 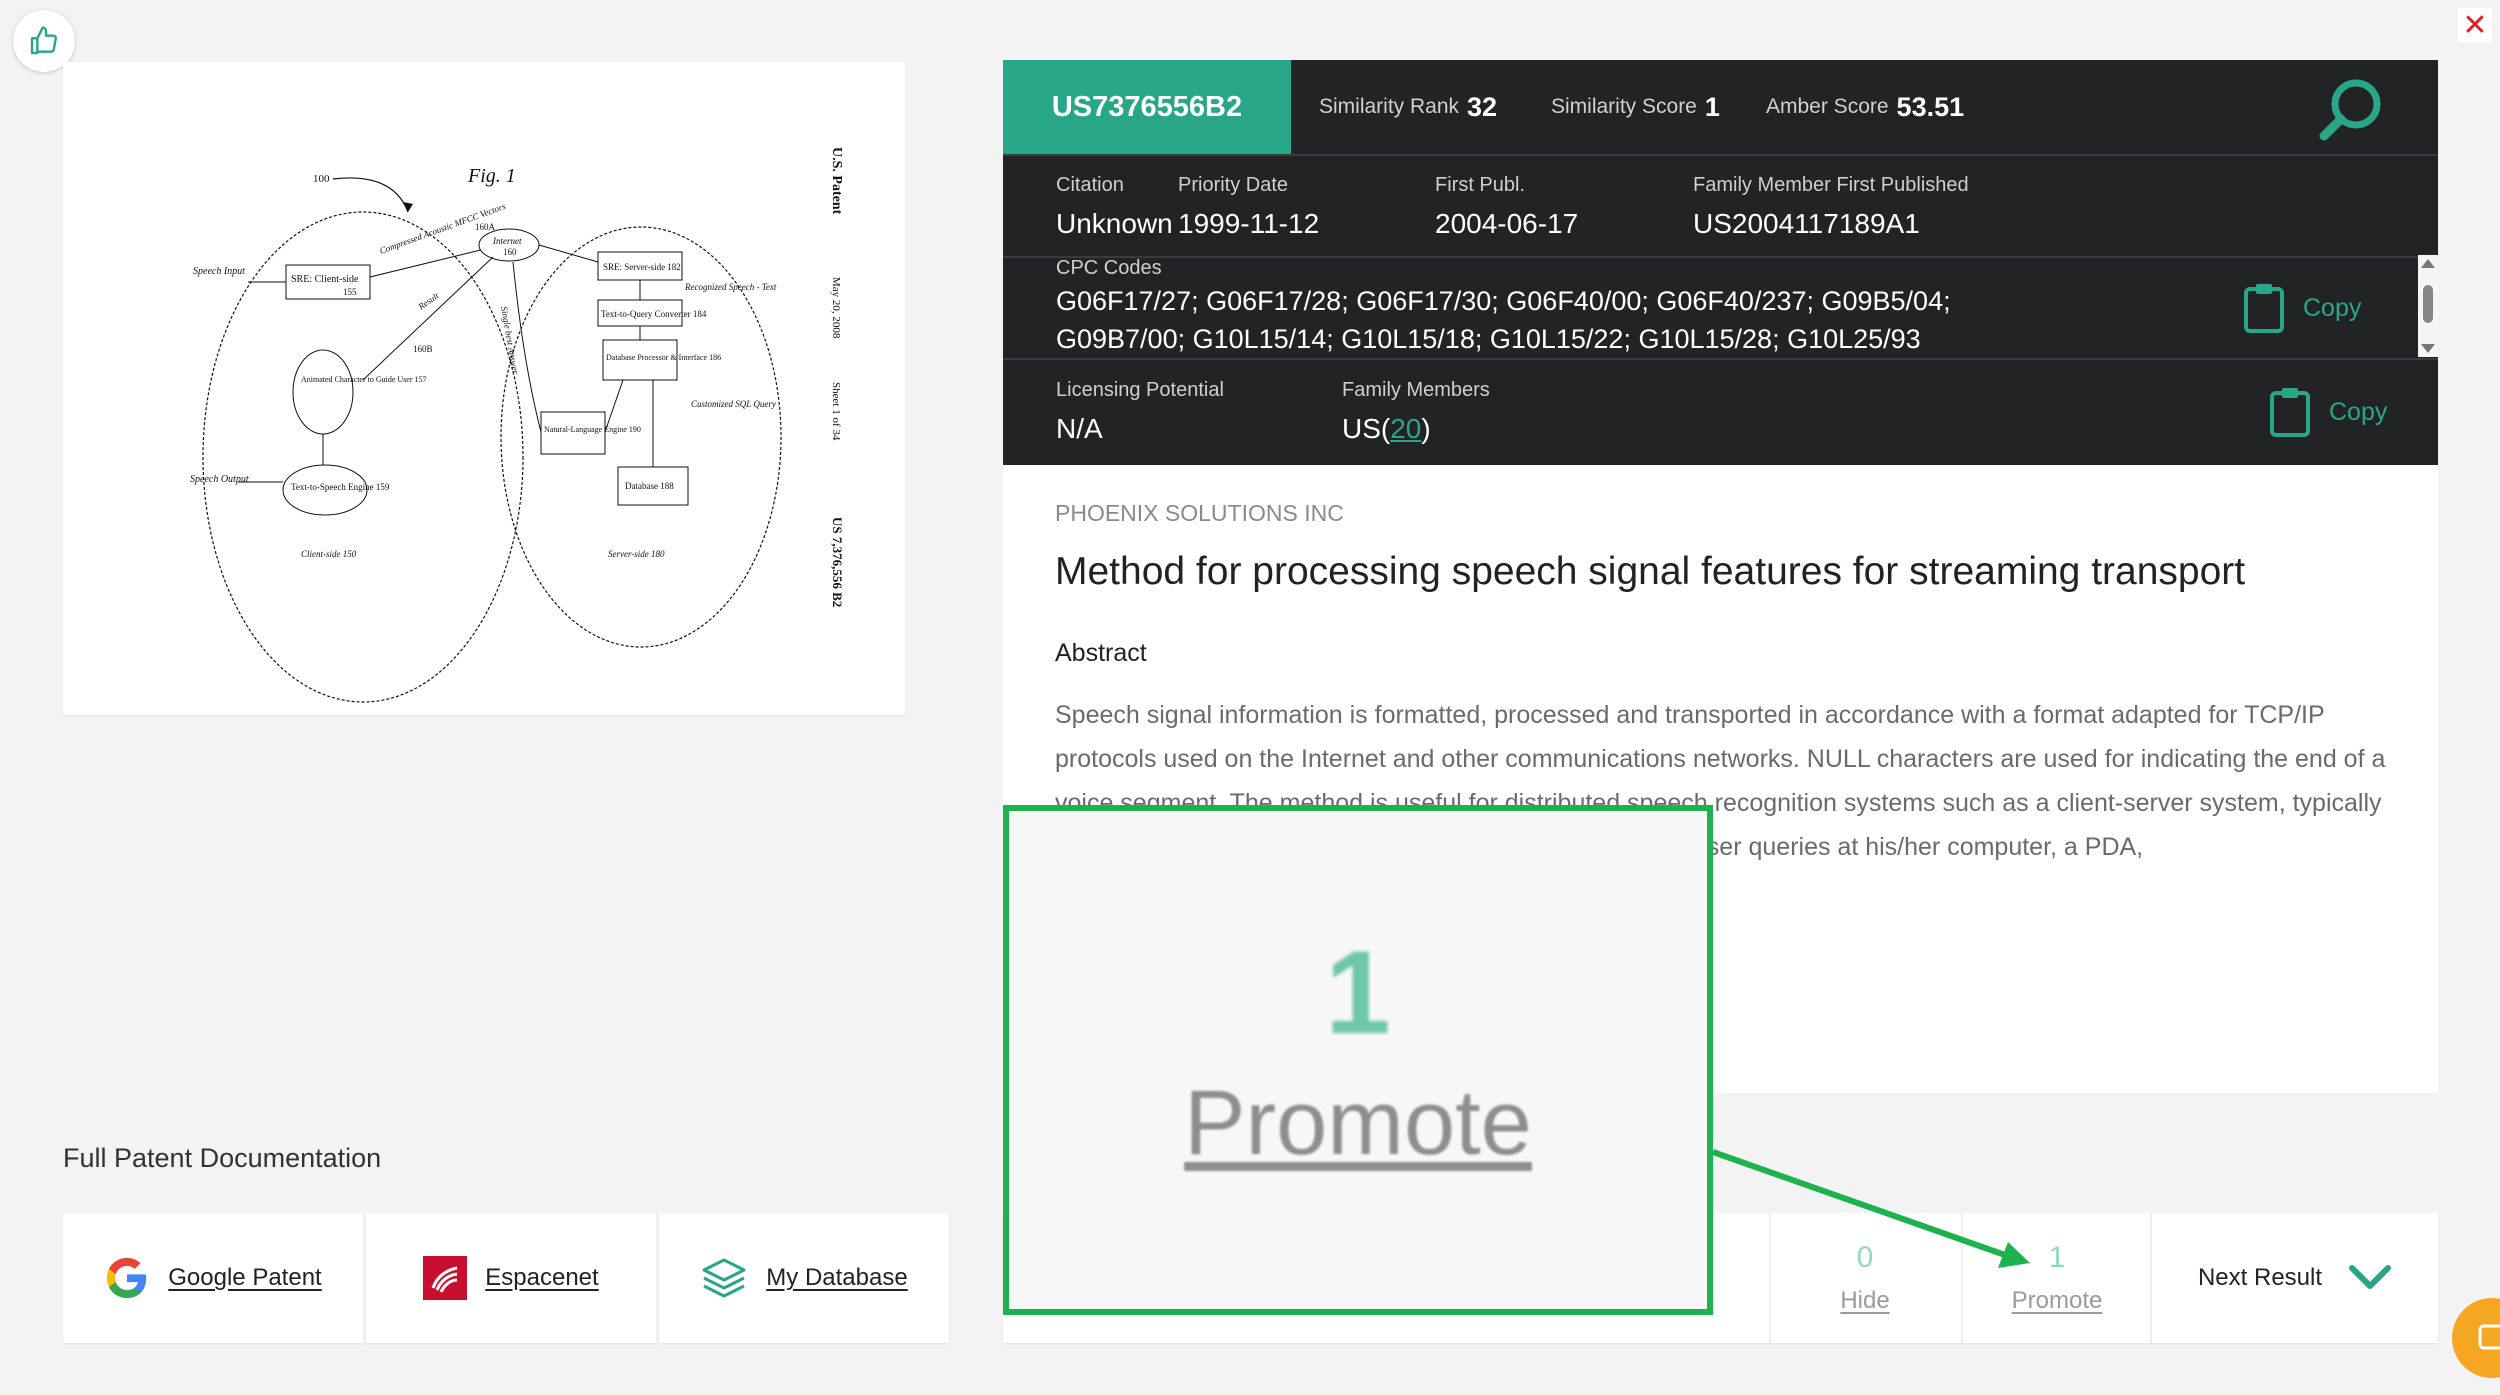 I want to click on svg-text: Client-side 150, so click(x=329, y=554).